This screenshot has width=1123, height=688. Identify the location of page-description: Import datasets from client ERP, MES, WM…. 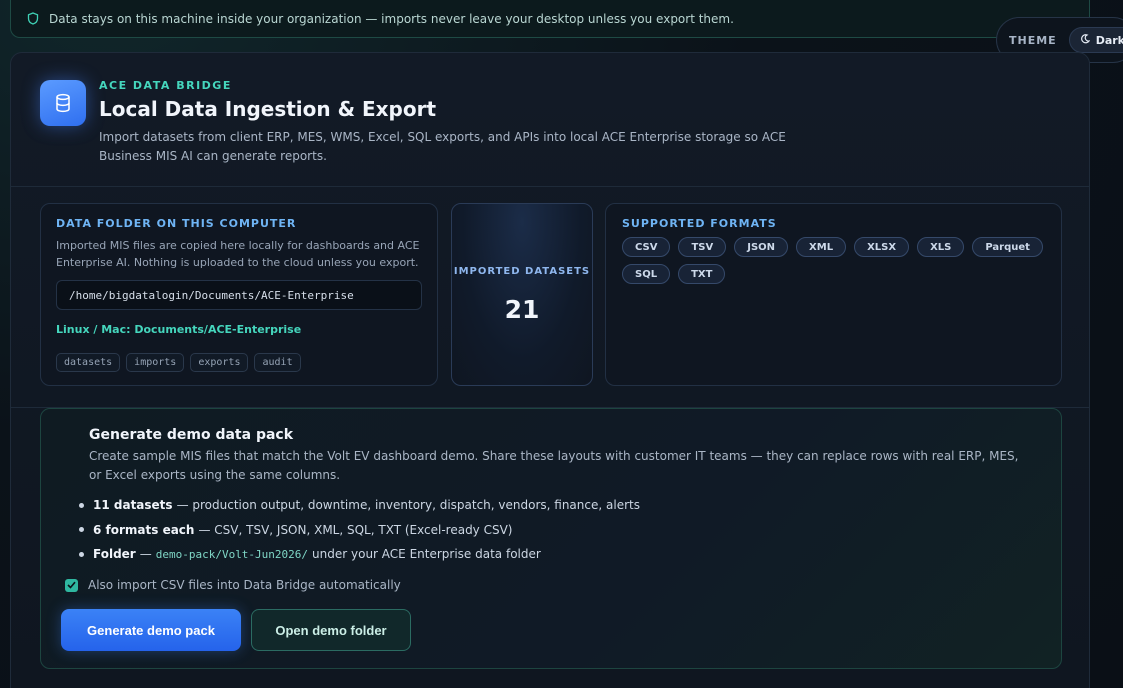
(442, 146).